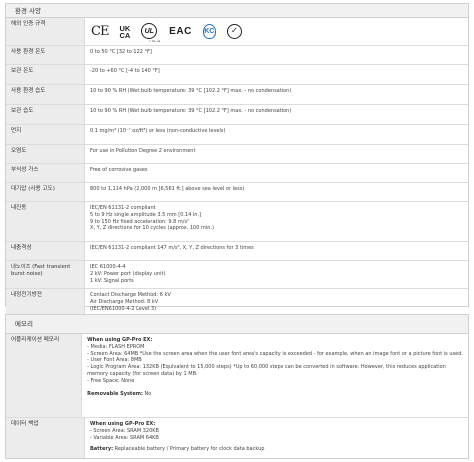  Describe the element at coordinates (237, 324) in the screenshot. I see `panel-title: 메모리` at that location.